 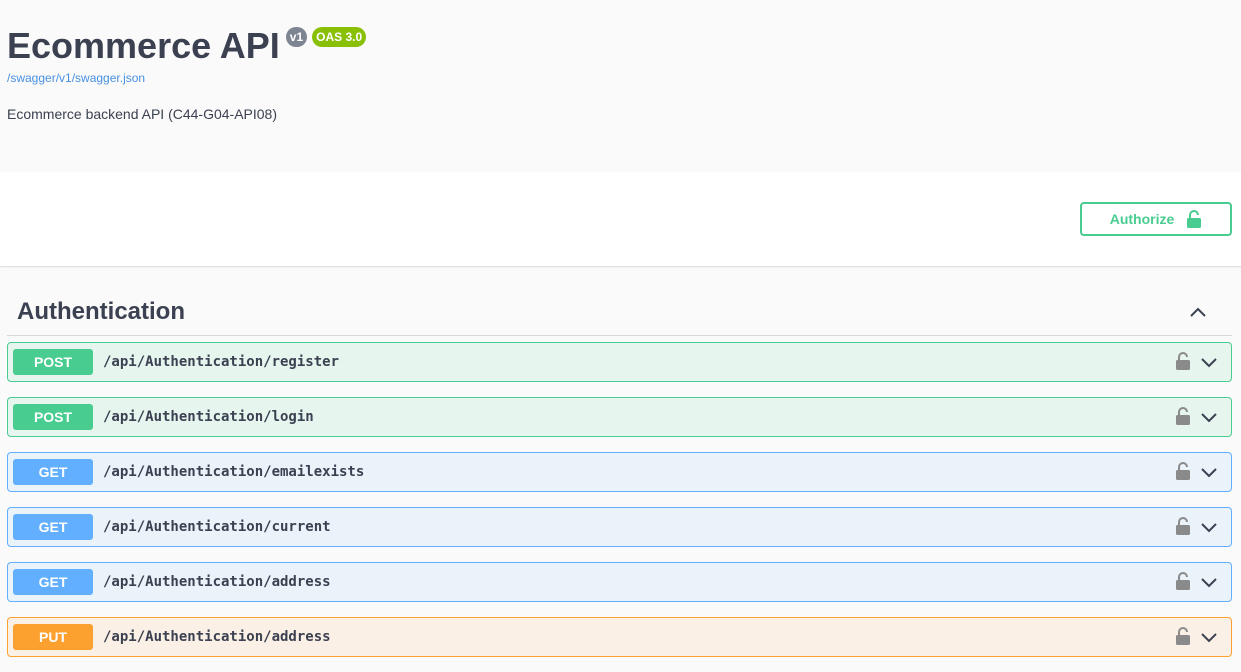 What do you see at coordinates (143, 45) in the screenshot?
I see `page-title: Ecommerce API` at bounding box center [143, 45].